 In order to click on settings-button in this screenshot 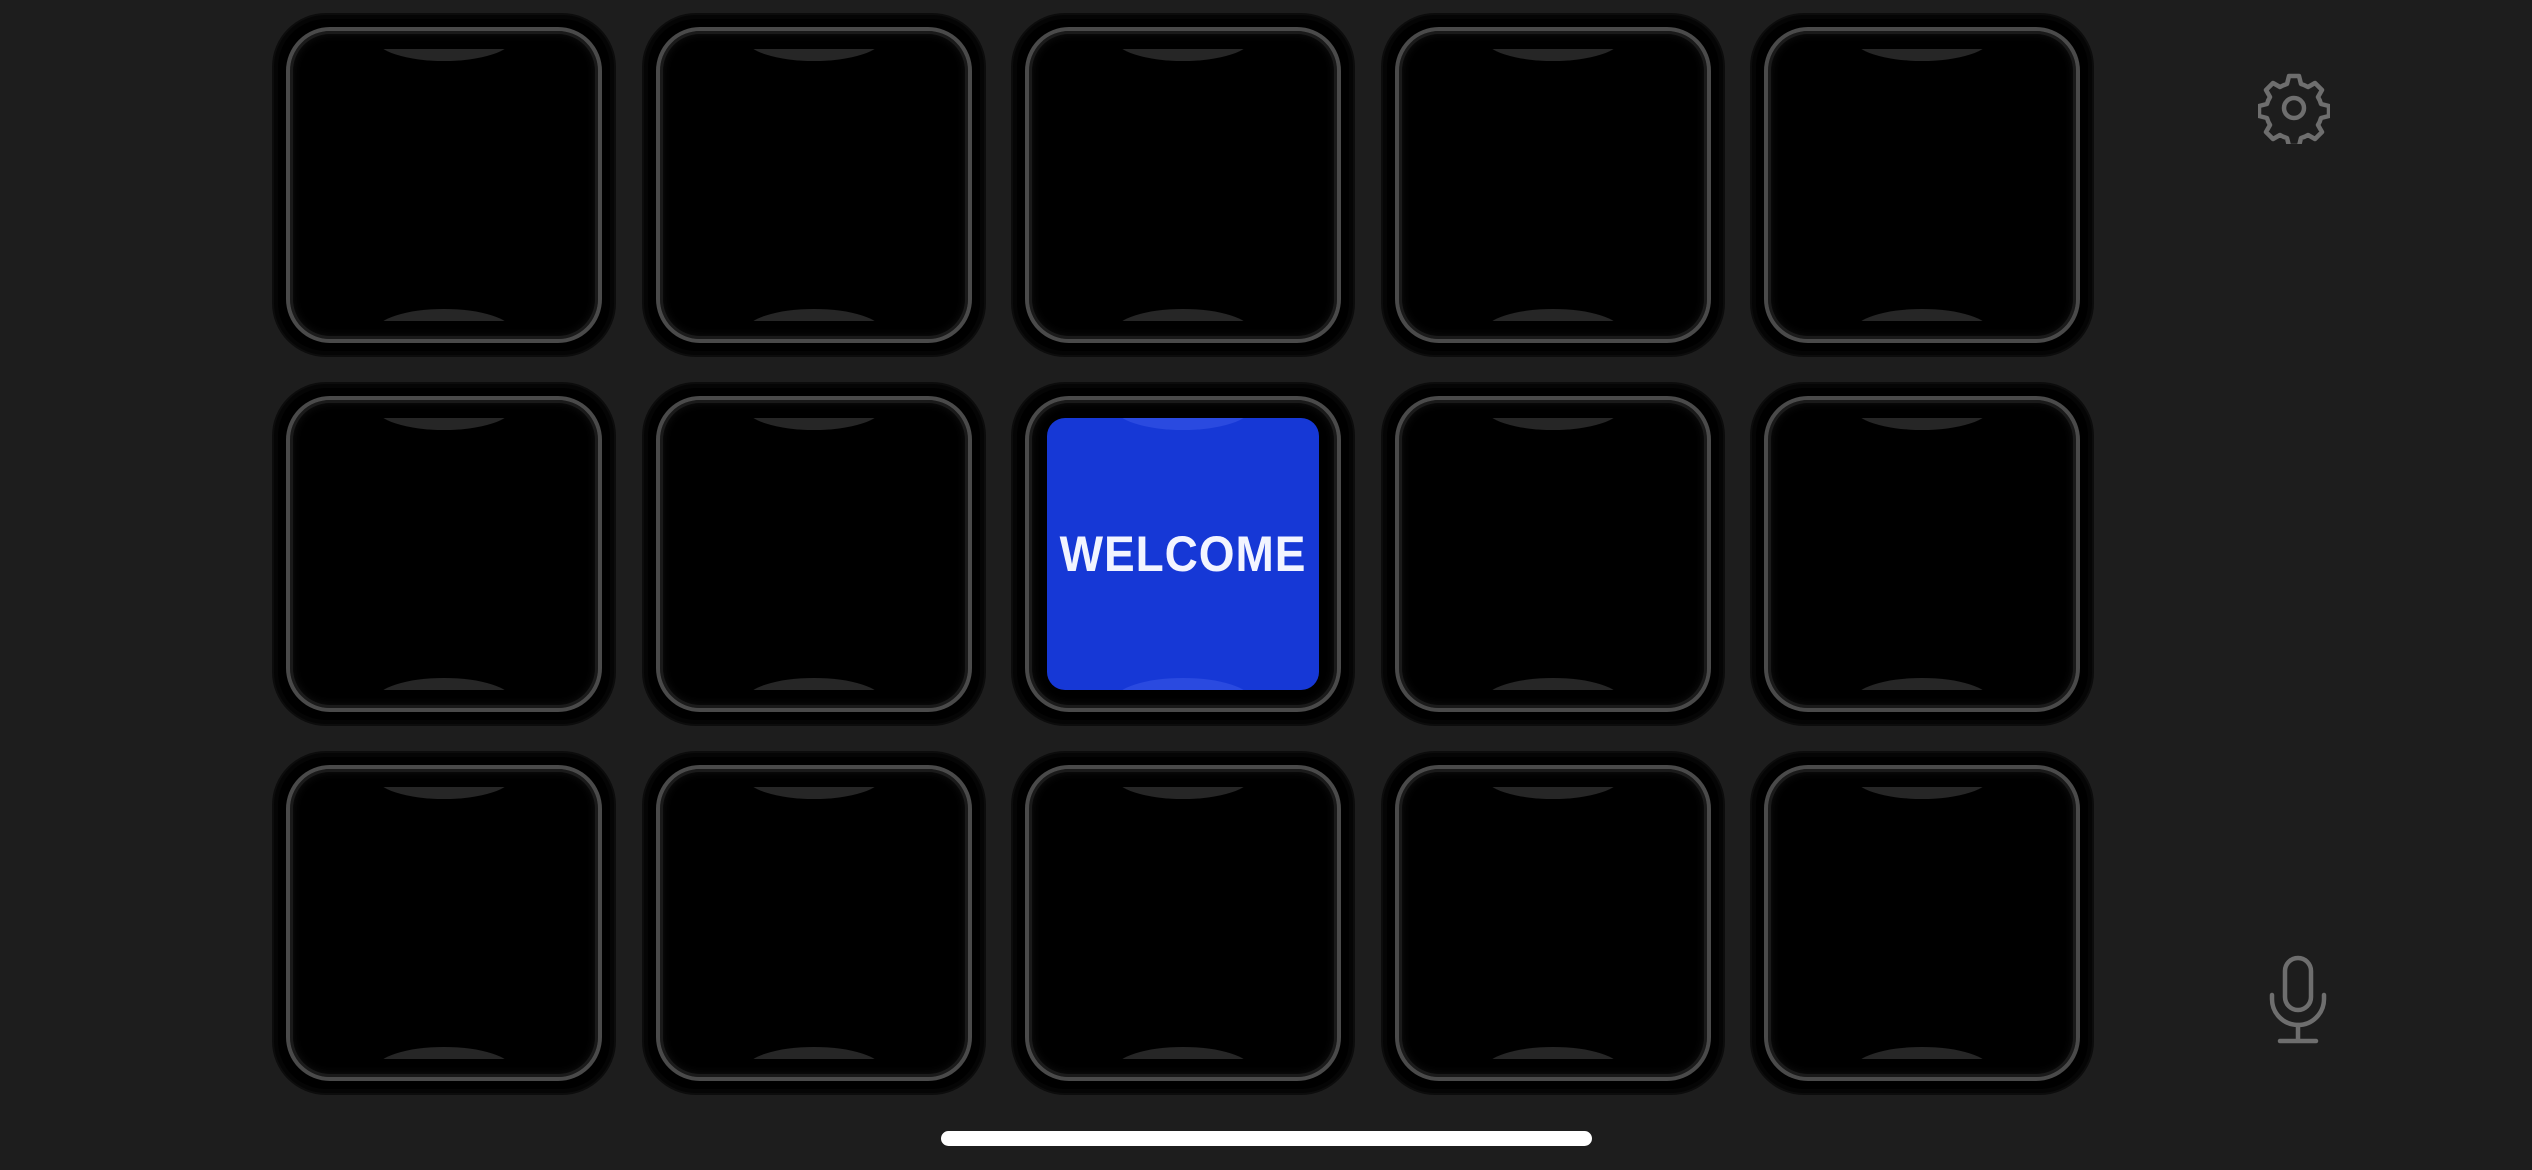, I will do `click(2294, 110)`.